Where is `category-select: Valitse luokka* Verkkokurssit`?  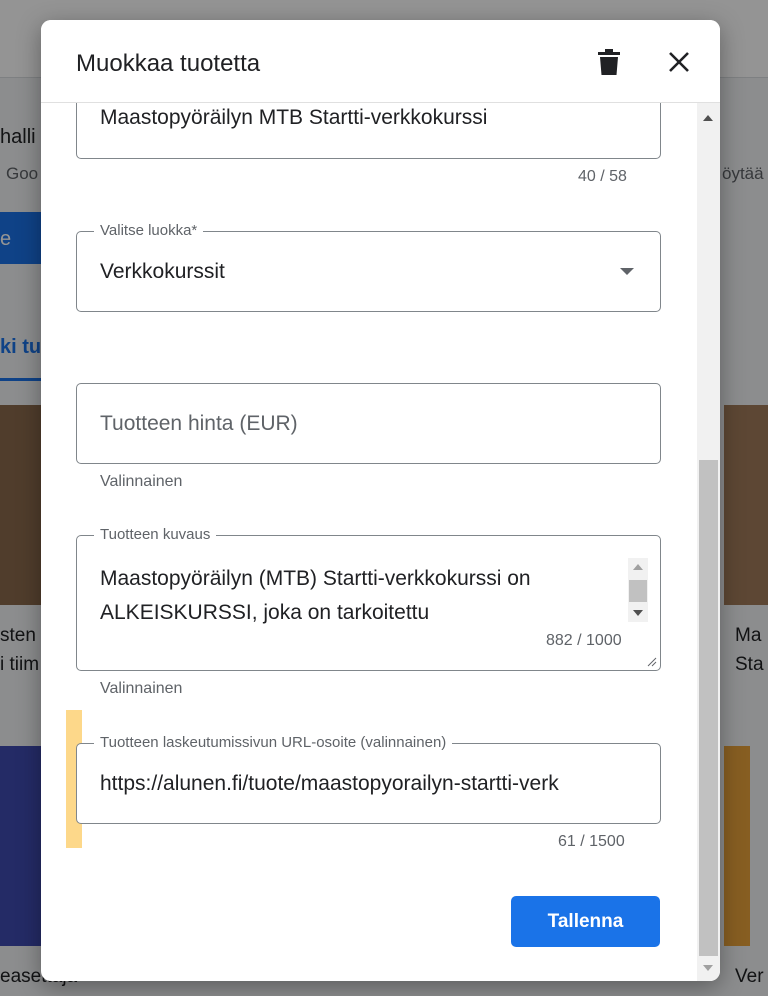 category-select: Valitse luokka* Verkkokurssit is located at coordinates (368, 267).